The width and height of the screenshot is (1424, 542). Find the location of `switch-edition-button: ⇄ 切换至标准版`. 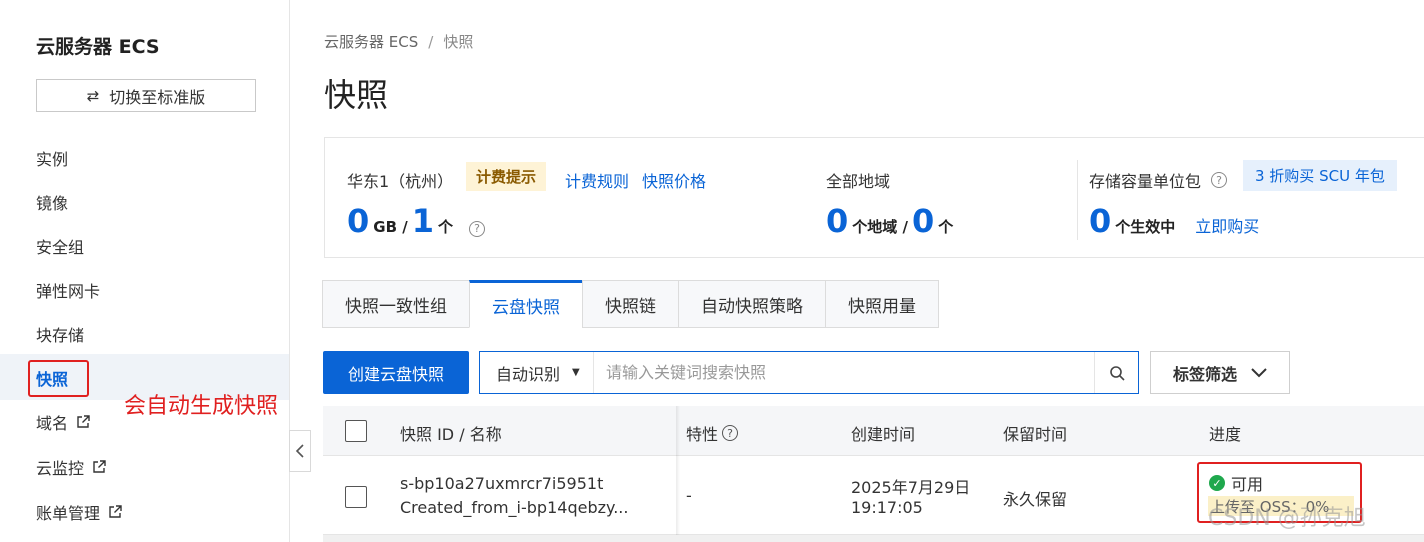

switch-edition-button: ⇄ 切换至标准版 is located at coordinates (146, 95).